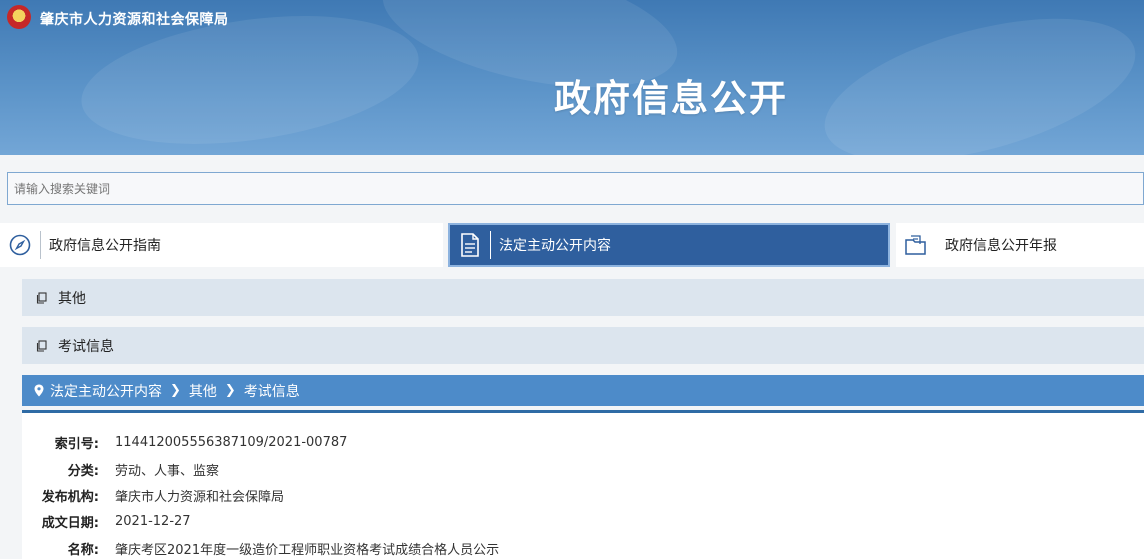 This screenshot has height=559, width=1144. Describe the element at coordinates (203, 391) in the screenshot. I see `breadcrumb-item: 其他` at that location.